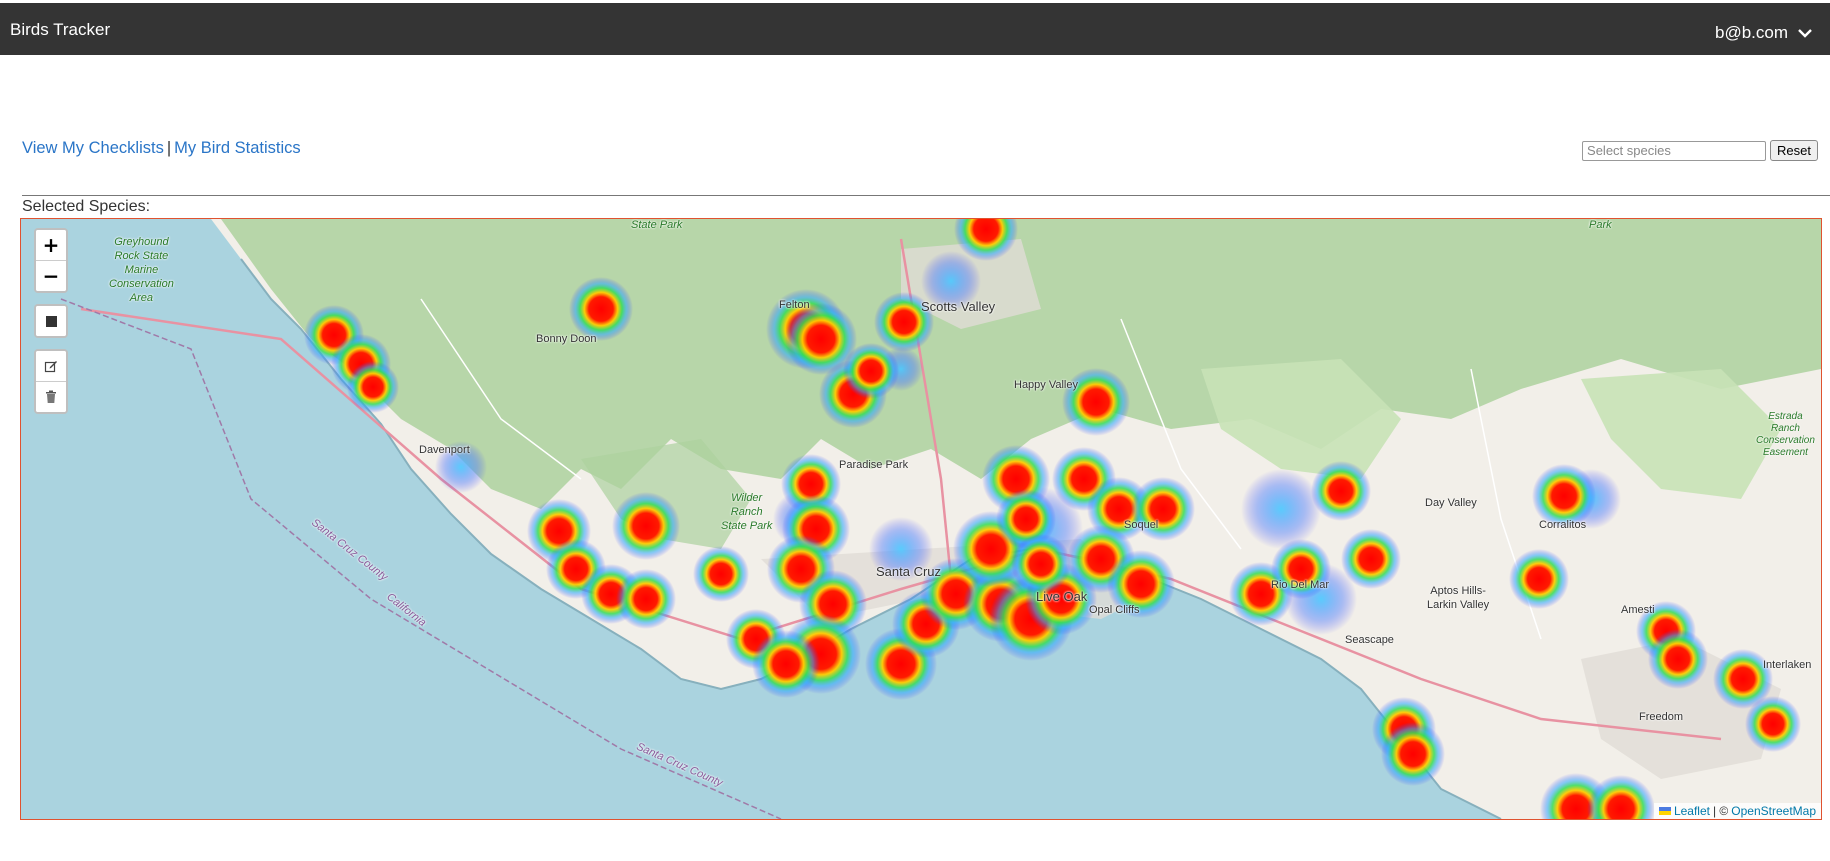 This screenshot has width=1830, height=861. I want to click on map-label-amesti: Amesti, so click(1638, 610).